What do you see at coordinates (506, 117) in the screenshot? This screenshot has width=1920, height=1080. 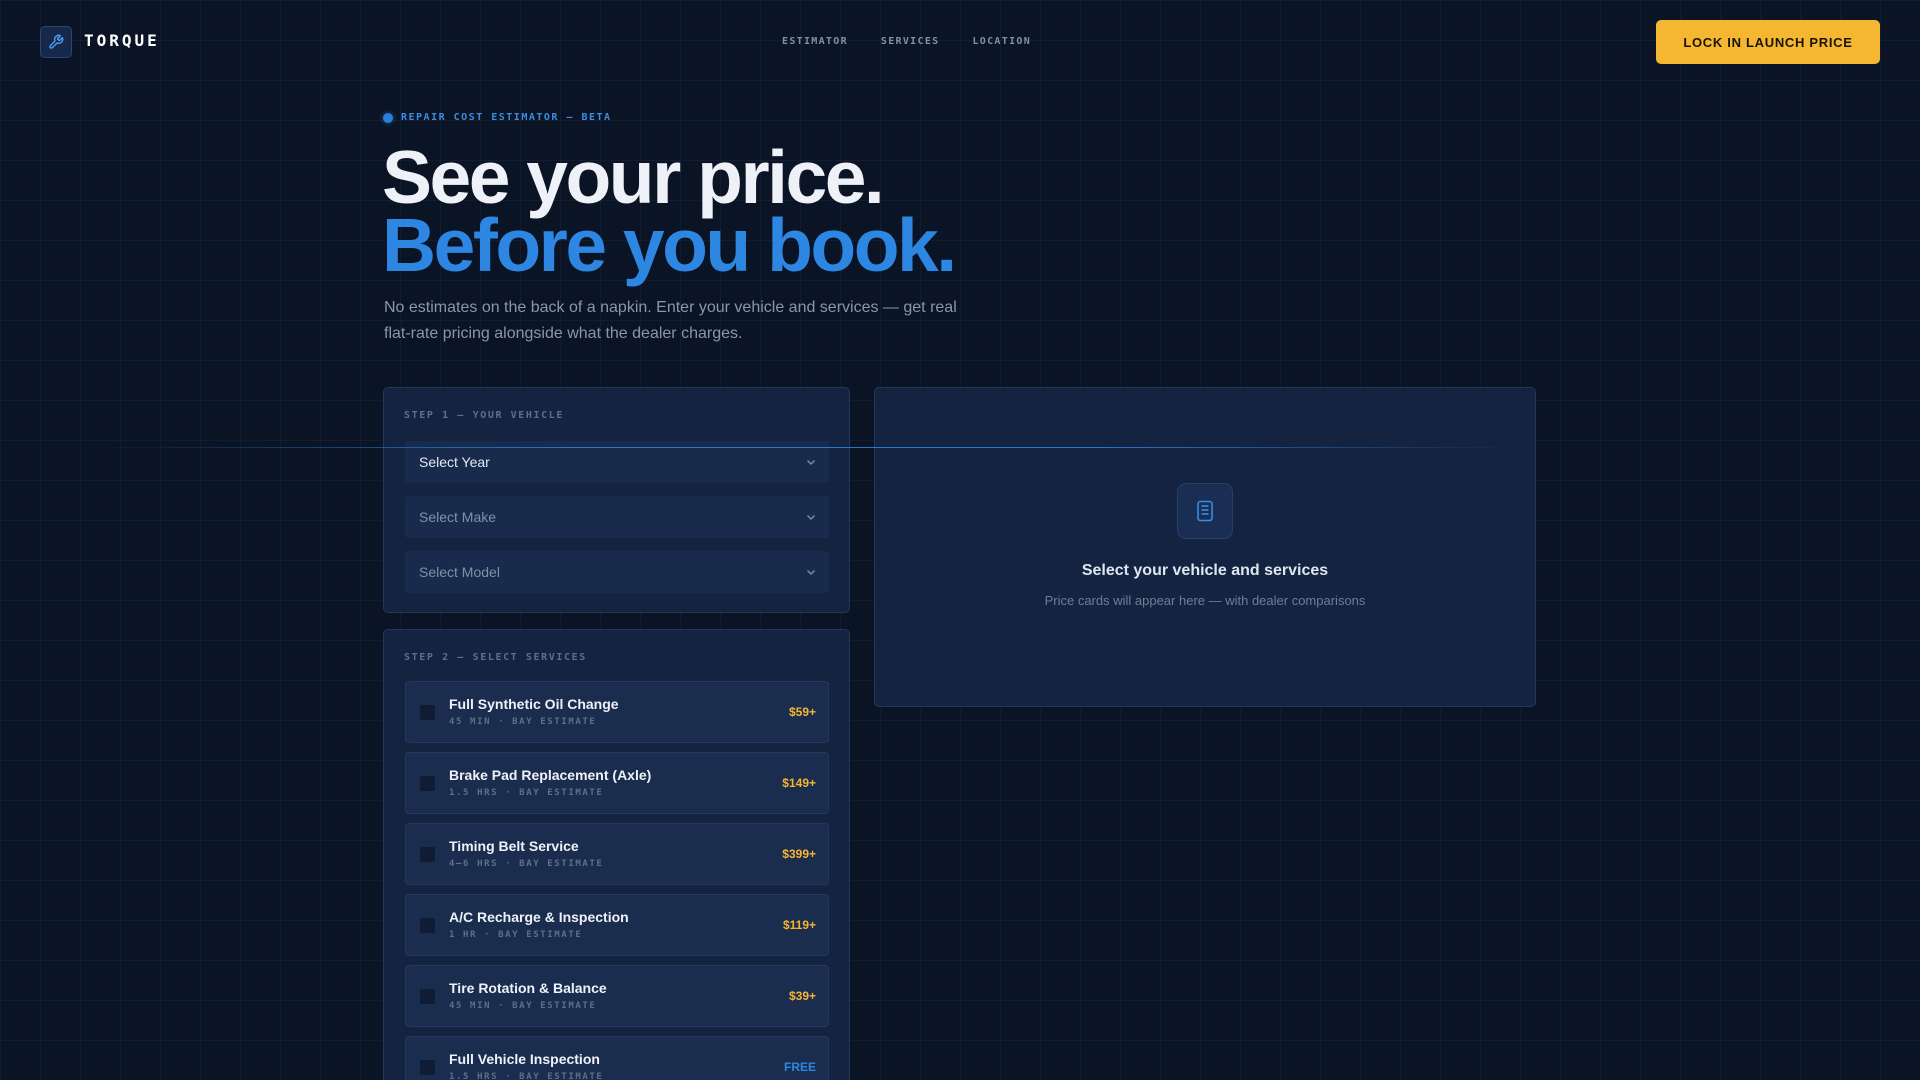 I see `kicker-text: REPAIR COST ESTIMATOR — BETA` at bounding box center [506, 117].